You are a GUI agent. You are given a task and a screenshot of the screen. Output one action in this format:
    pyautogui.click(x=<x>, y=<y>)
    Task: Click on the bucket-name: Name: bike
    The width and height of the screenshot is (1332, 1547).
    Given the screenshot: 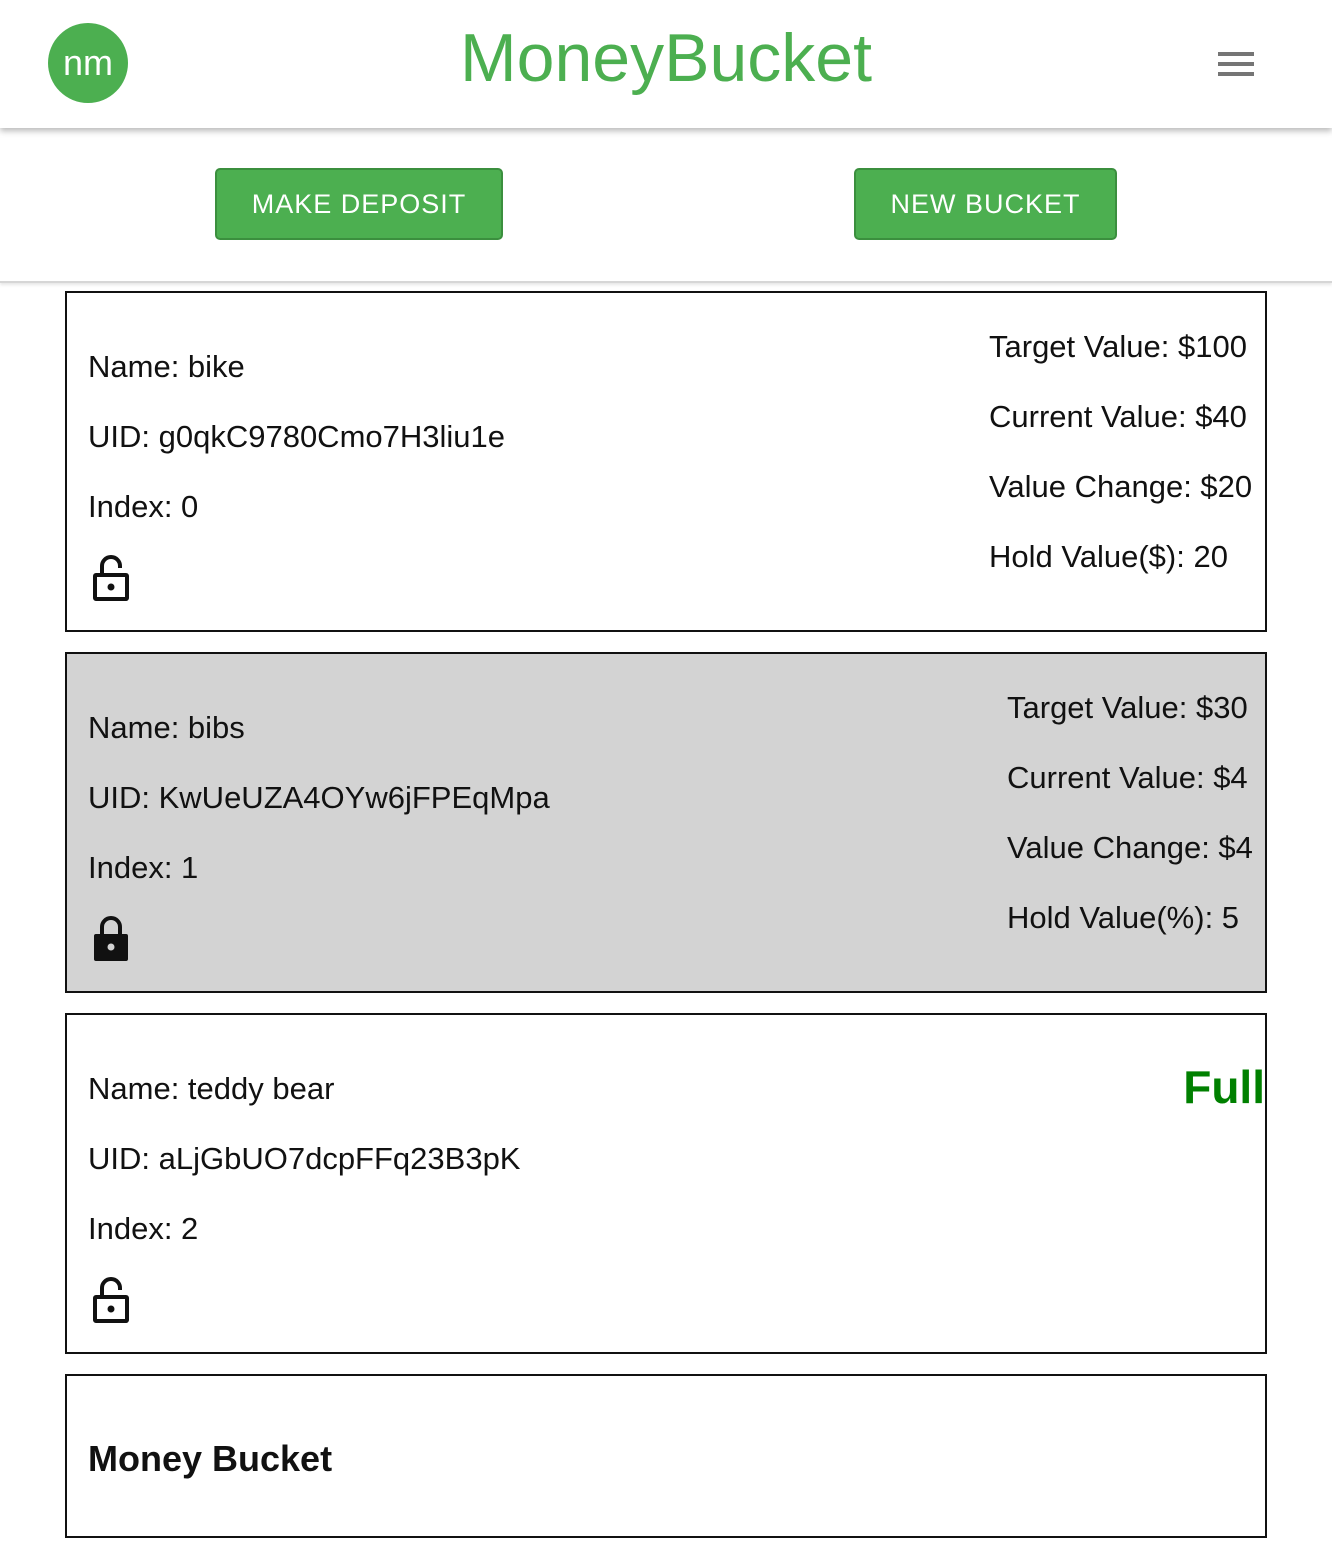 What is the action you would take?
    pyautogui.click(x=166, y=366)
    